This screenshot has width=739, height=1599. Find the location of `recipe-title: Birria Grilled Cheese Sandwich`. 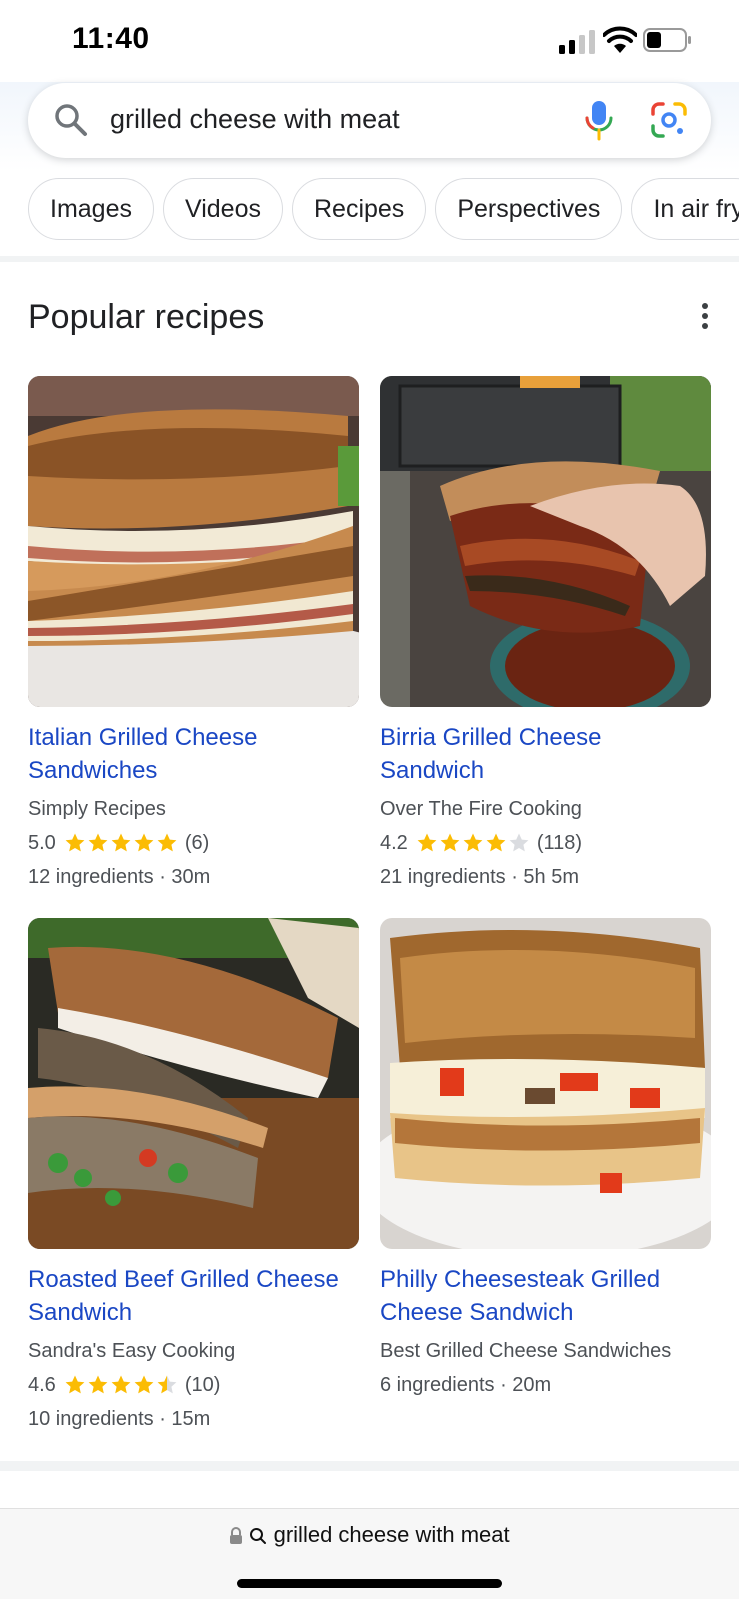

recipe-title: Birria Grilled Cheese Sandwich is located at coordinates (545, 754).